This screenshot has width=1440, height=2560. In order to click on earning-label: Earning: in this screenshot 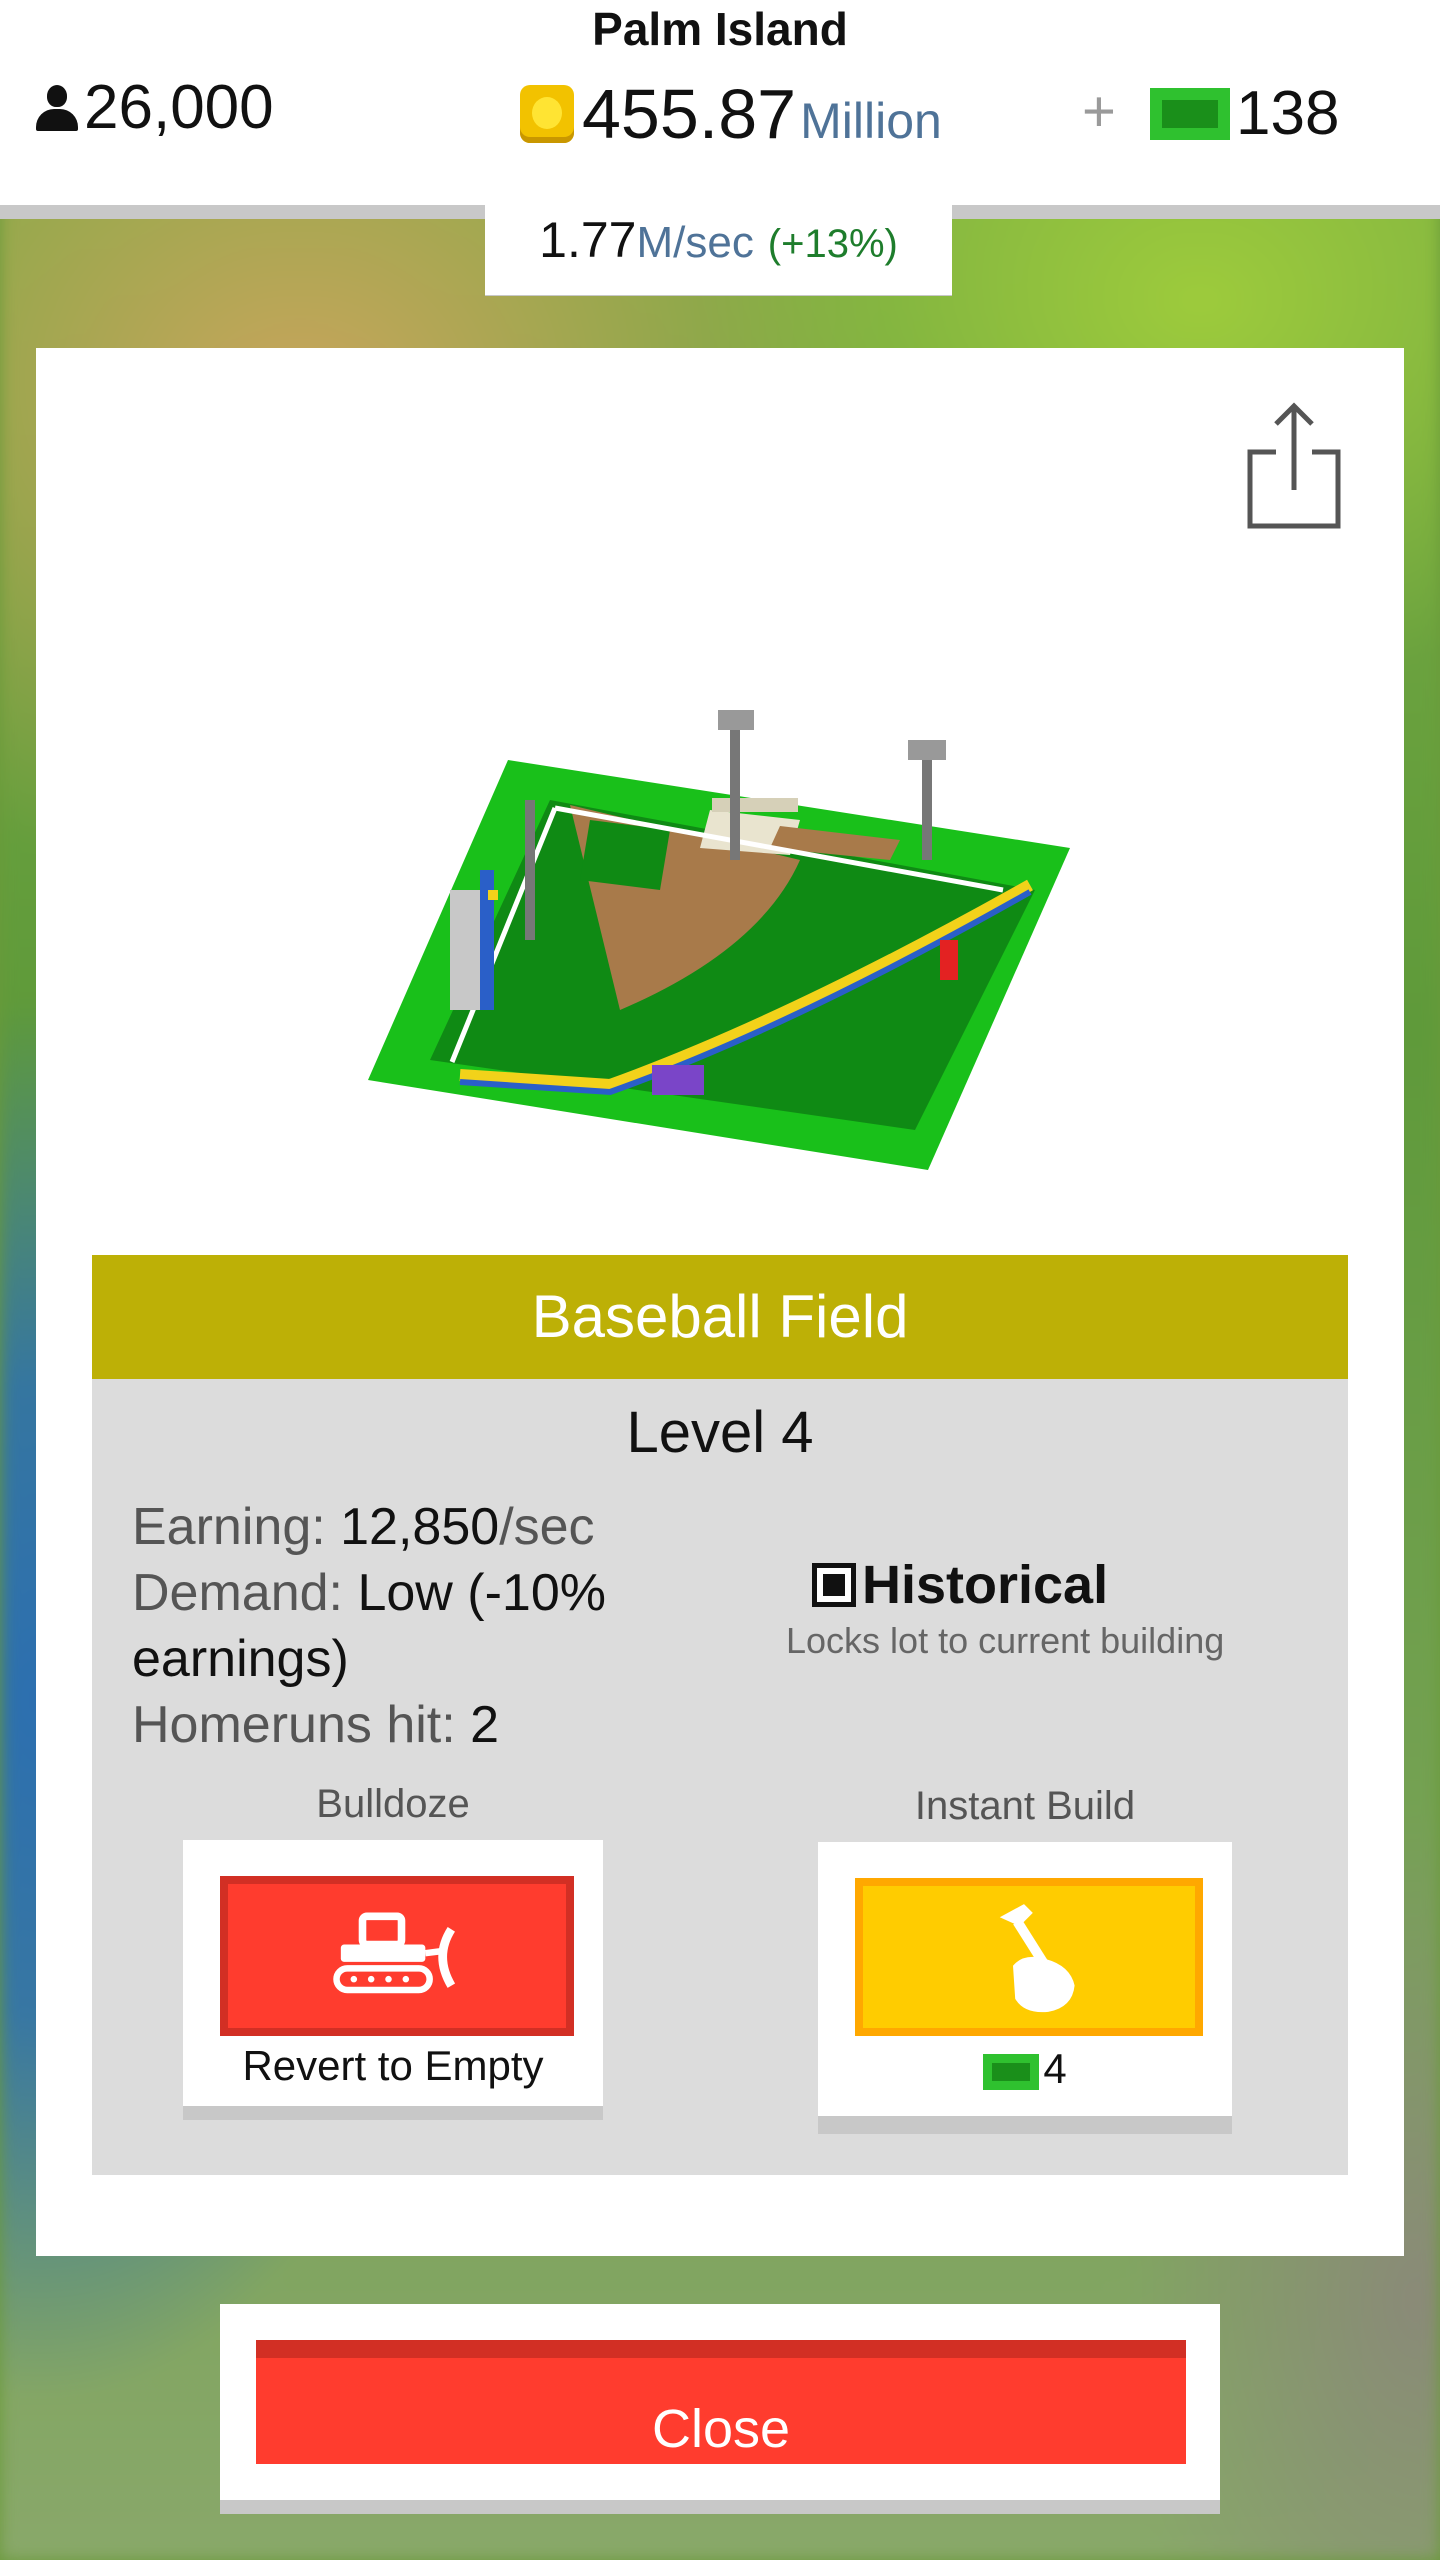, I will do `click(236, 1527)`.